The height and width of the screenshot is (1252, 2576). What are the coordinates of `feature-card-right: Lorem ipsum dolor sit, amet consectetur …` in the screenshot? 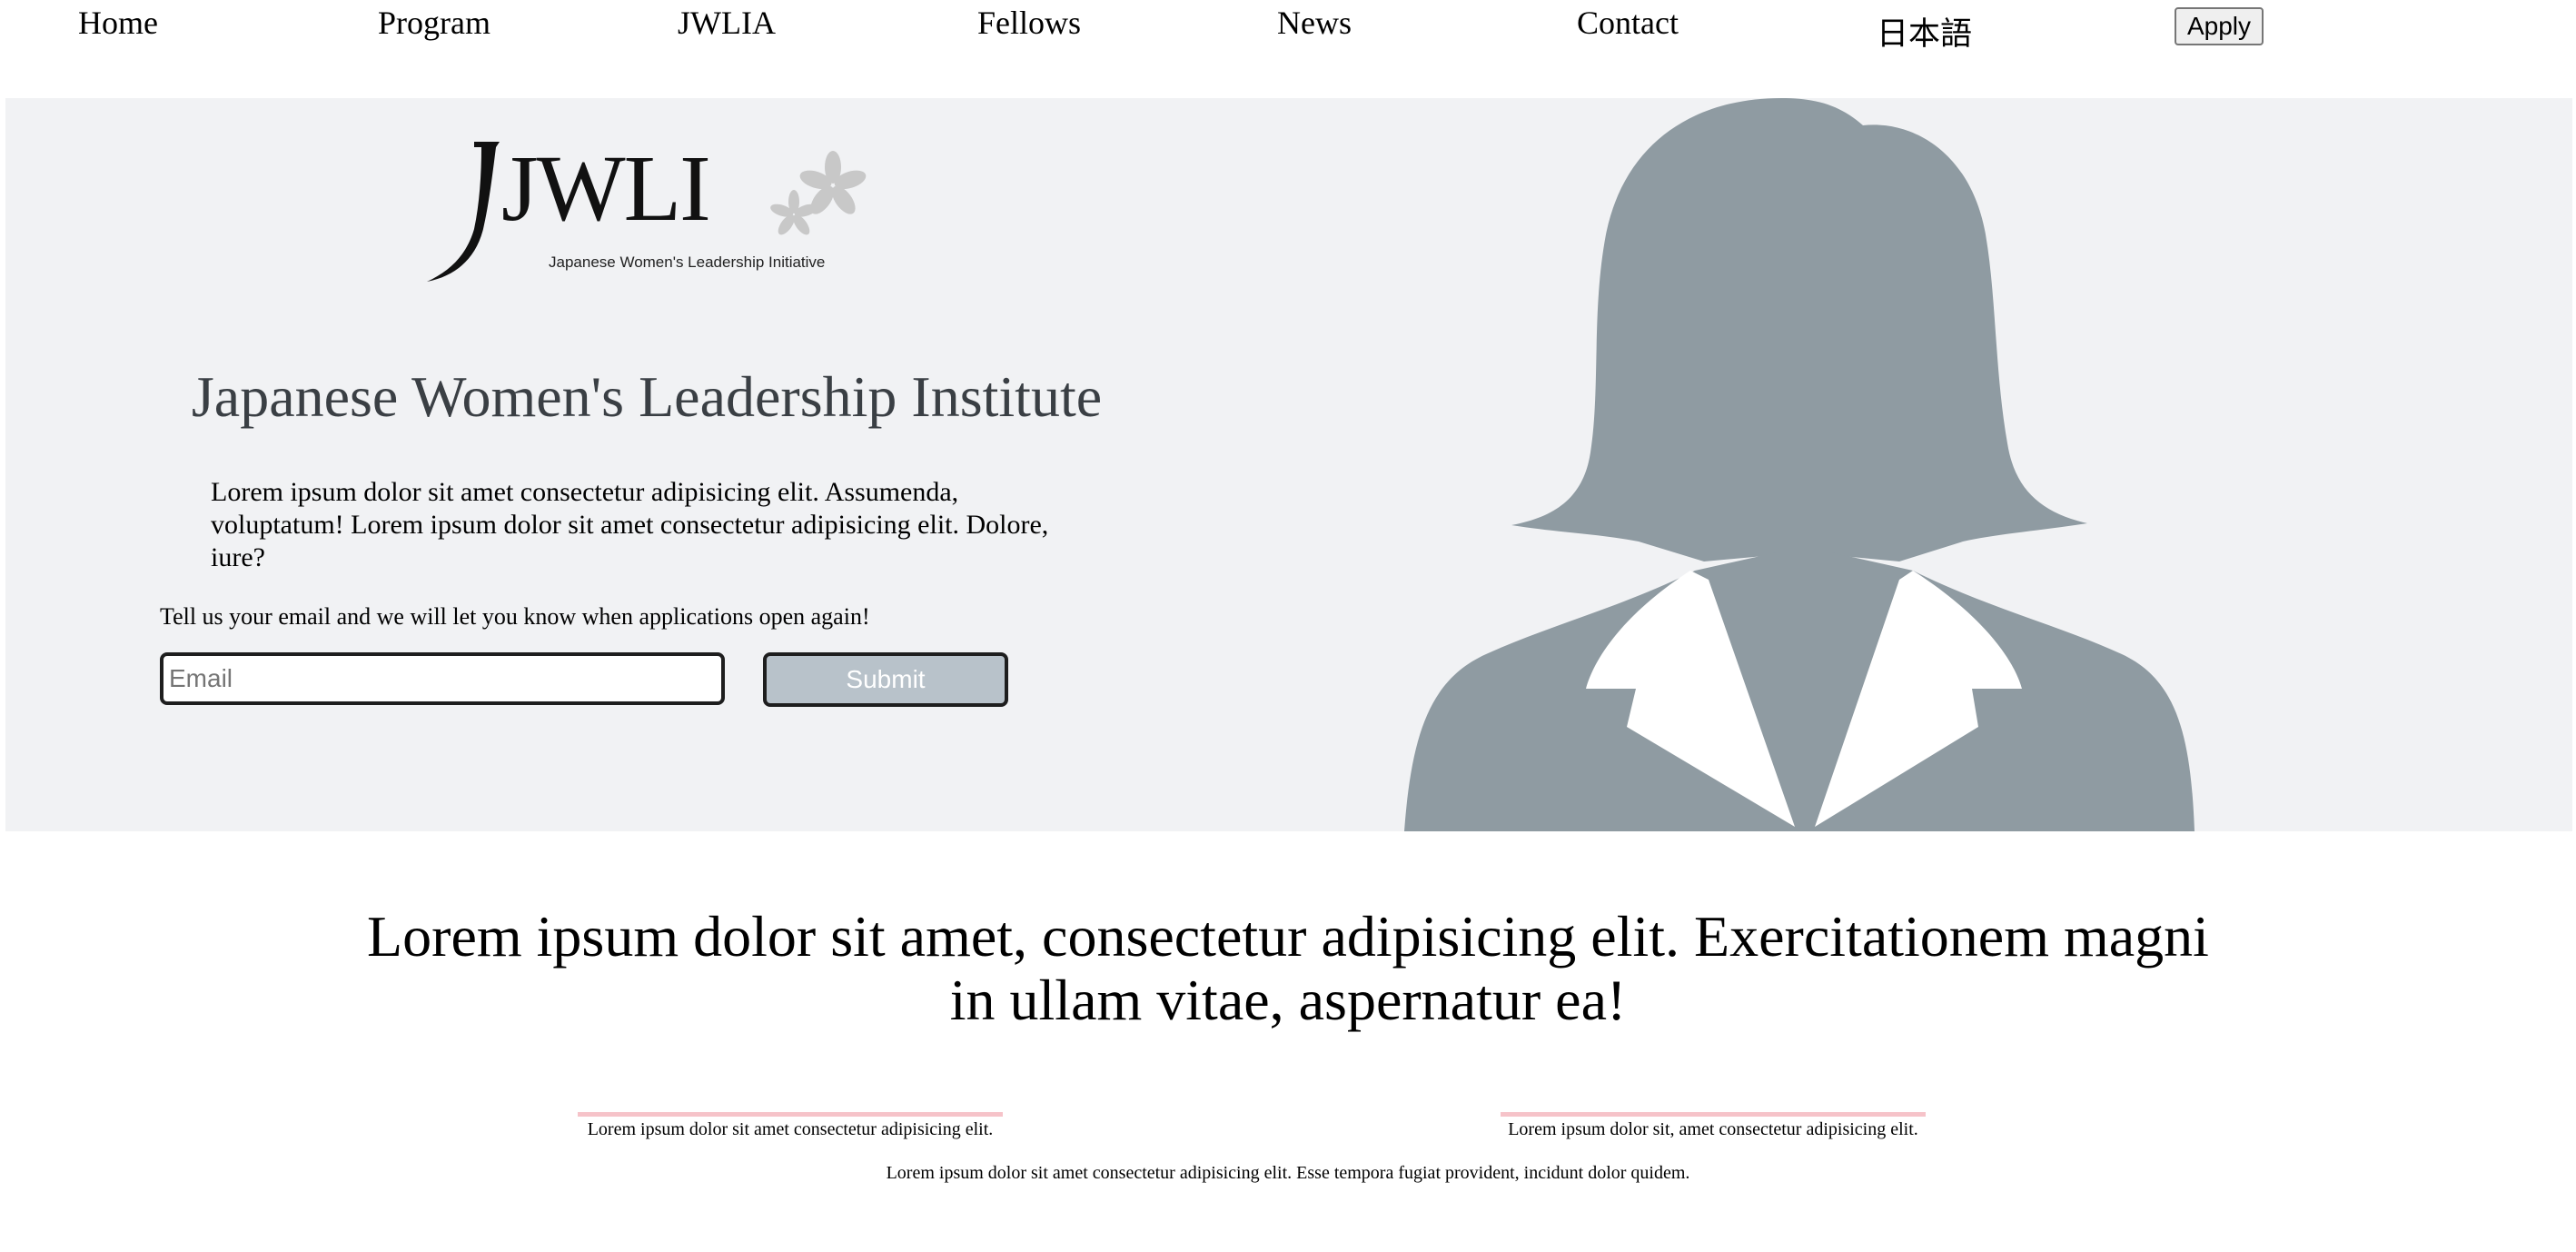 It's located at (1713, 1126).